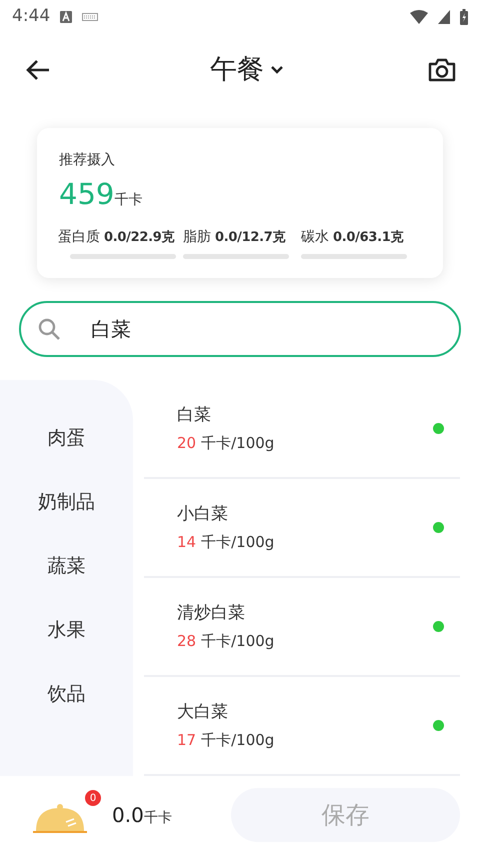 The width and height of the screenshot is (480, 854). I want to click on chevron-down-icon, so click(277, 70).